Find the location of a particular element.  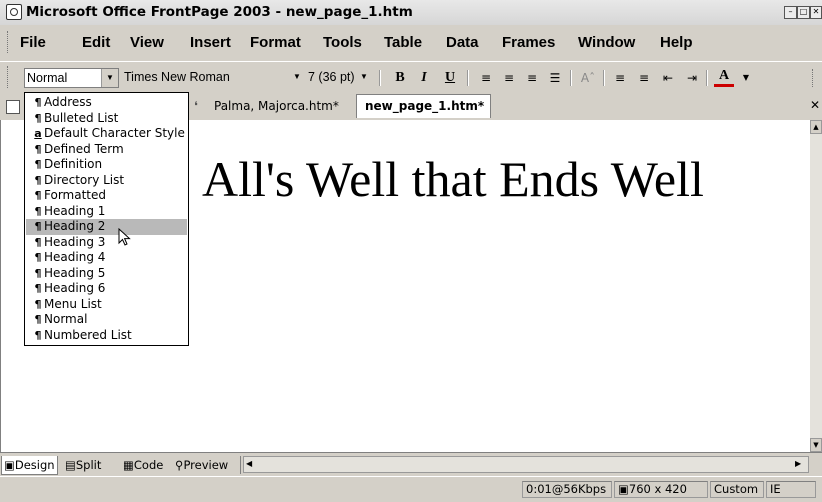

increase-font-size-icon: Aˆ is located at coordinates (588, 78).